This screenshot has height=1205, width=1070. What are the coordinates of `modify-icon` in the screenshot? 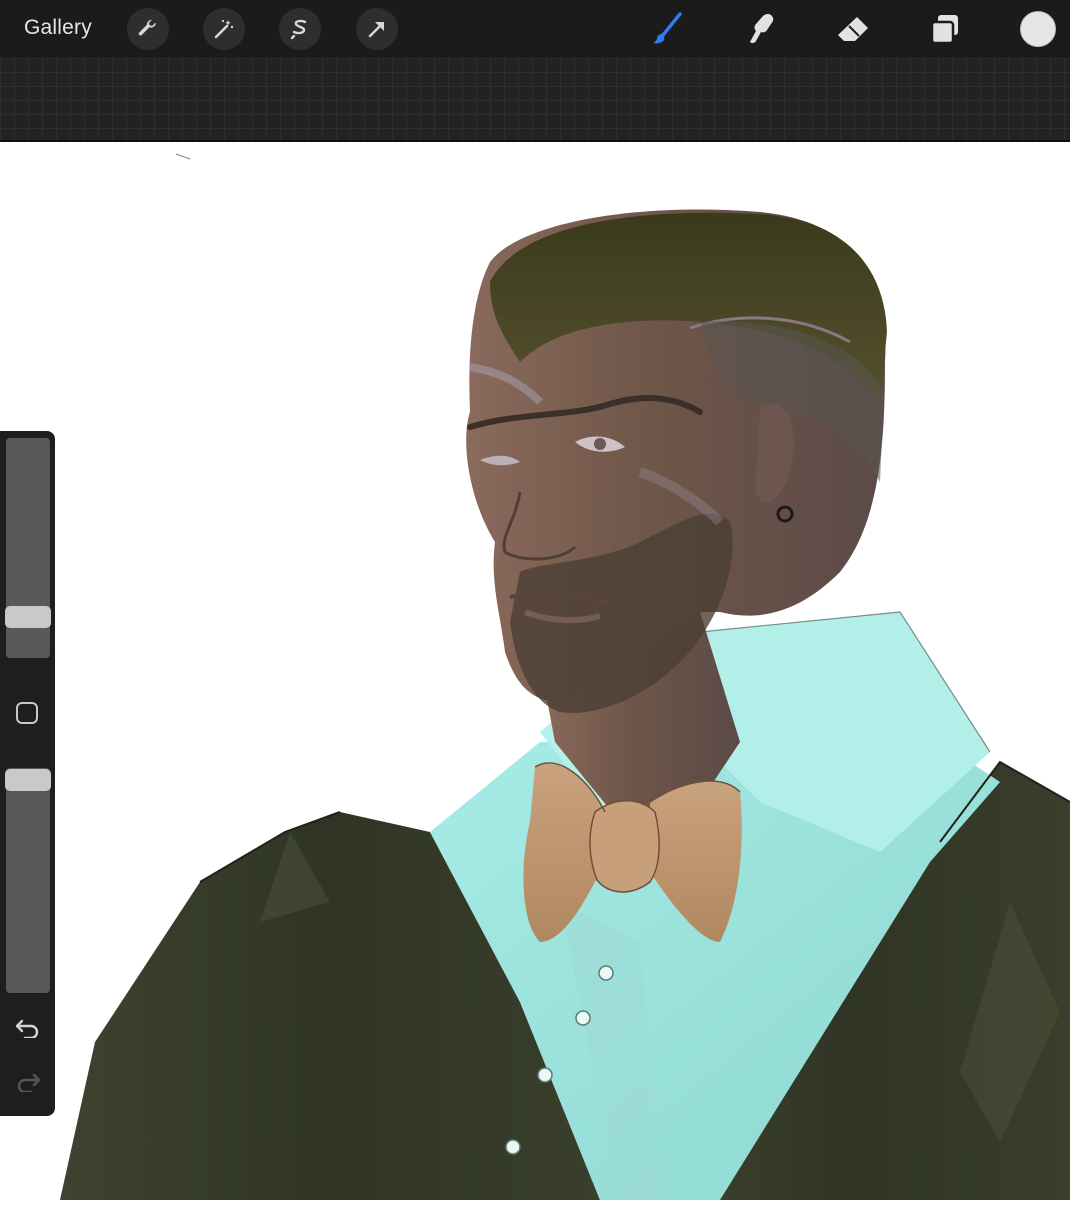 It's located at (27, 713).